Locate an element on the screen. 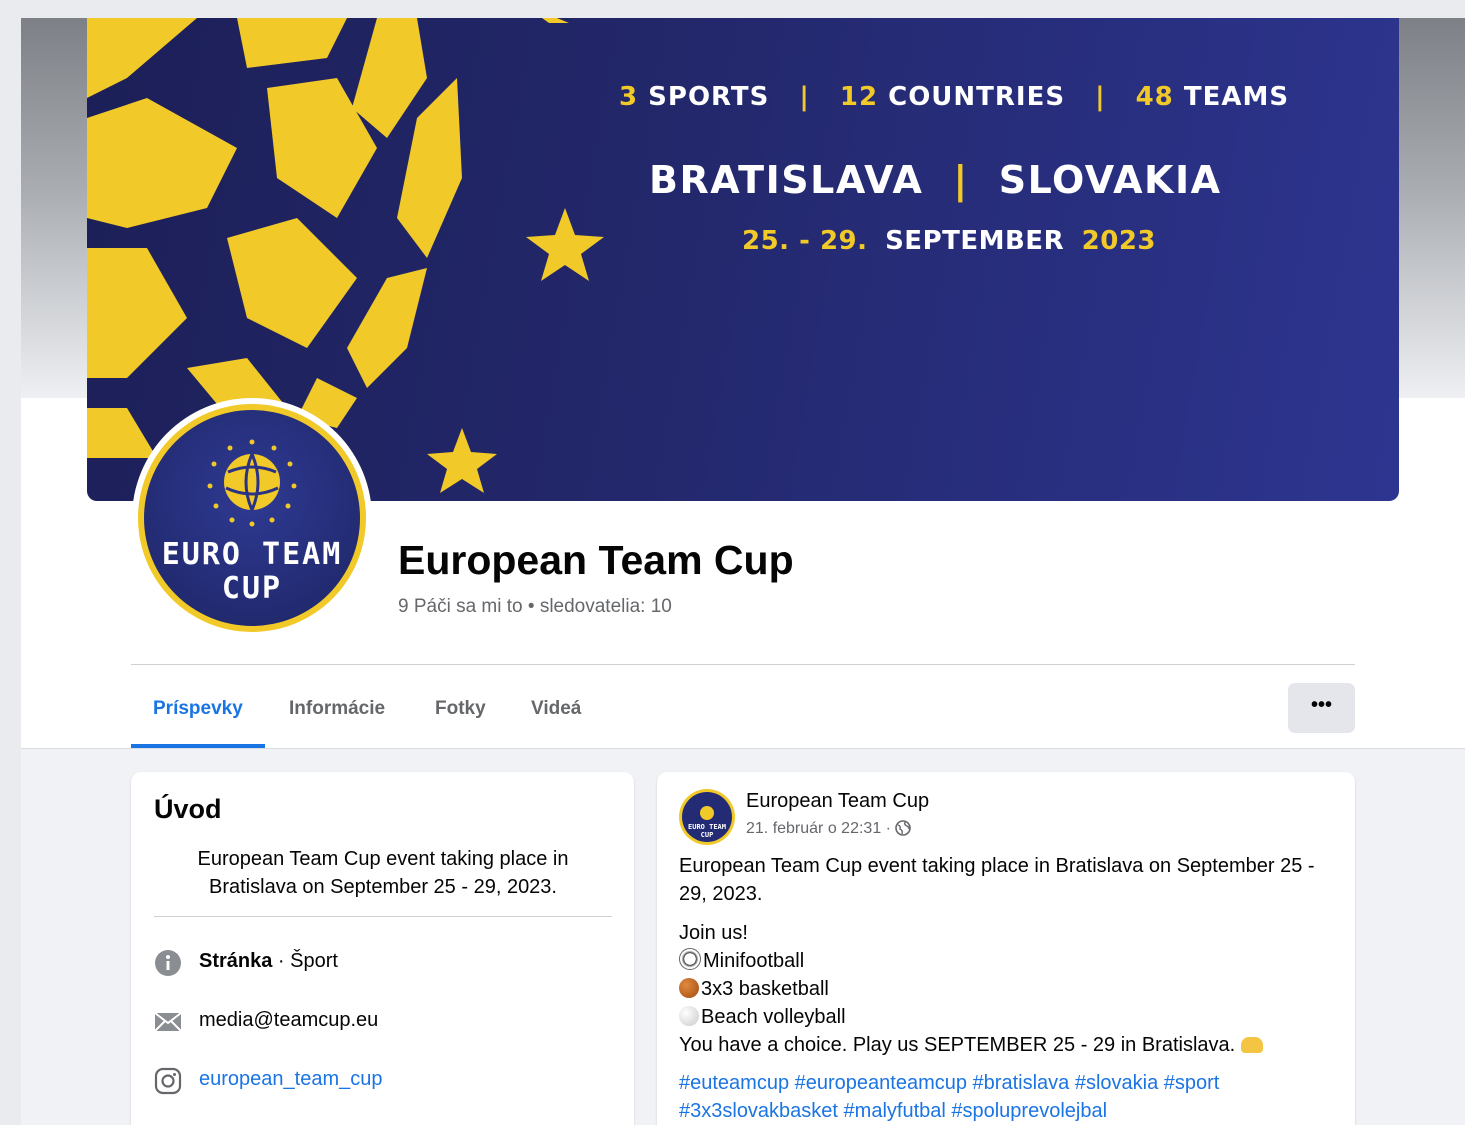 This screenshot has height=1125, width=1465. page-title: European Team Cup is located at coordinates (596, 560).